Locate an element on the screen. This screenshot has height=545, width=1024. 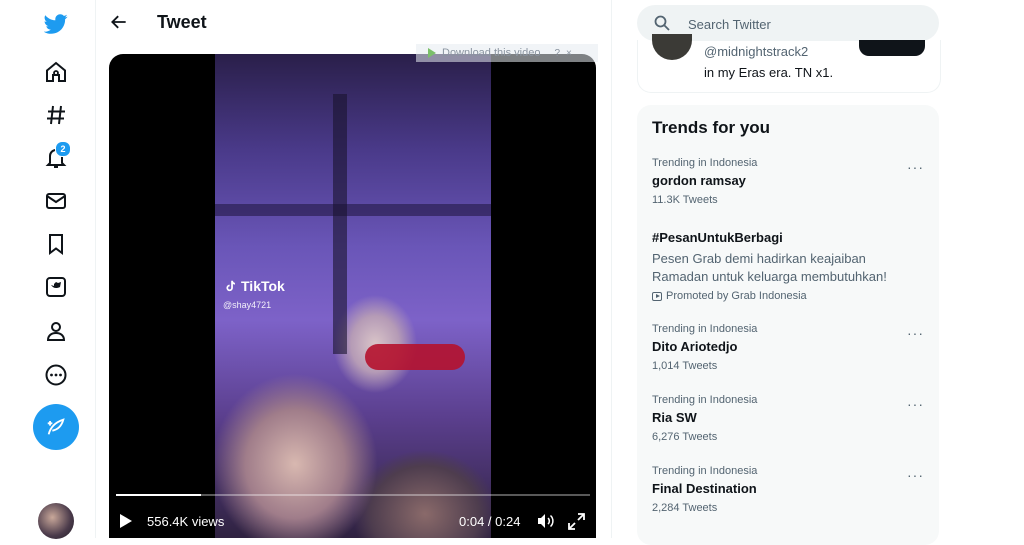
profile-icon is located at coordinates (56, 331).